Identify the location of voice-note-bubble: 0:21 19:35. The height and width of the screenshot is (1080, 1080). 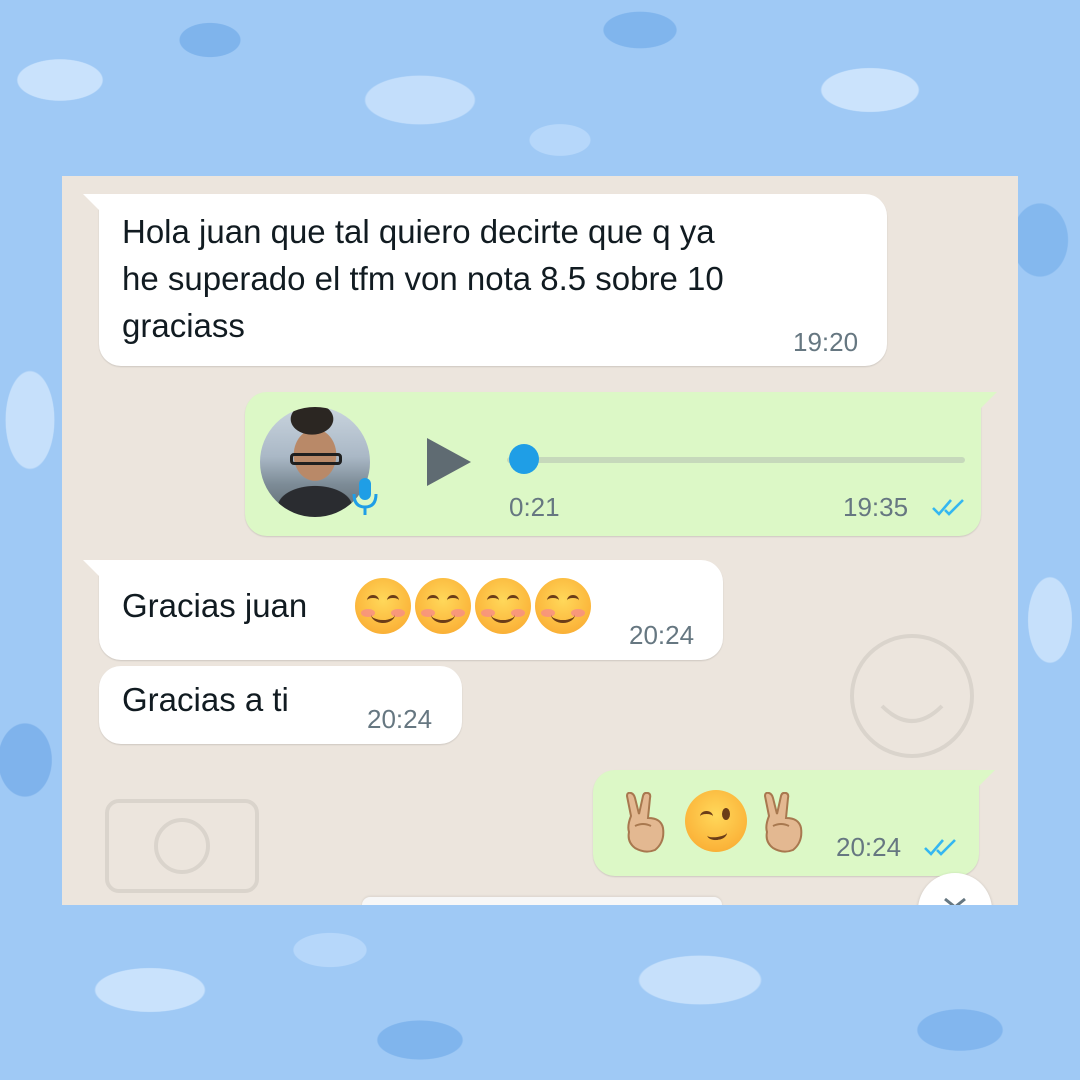
(621, 464).